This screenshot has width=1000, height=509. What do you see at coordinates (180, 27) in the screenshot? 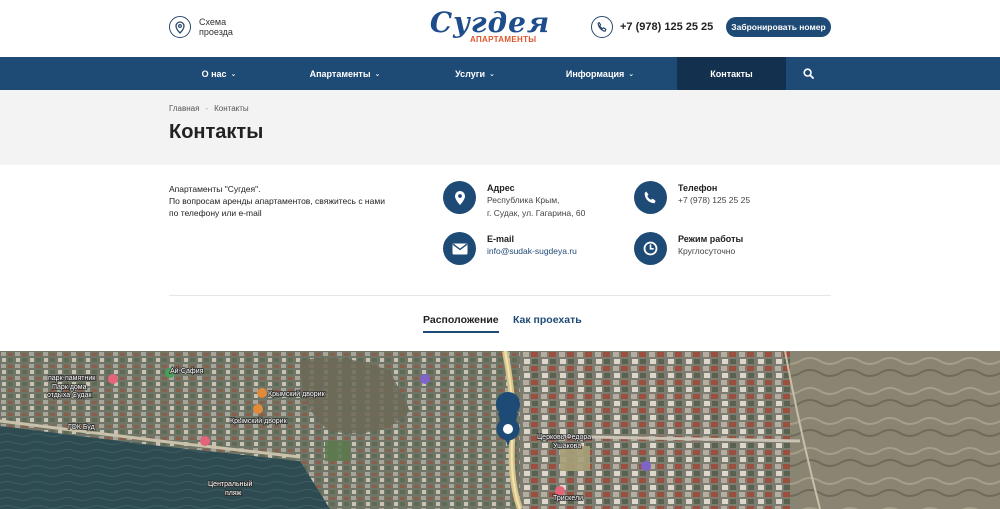
I see `location-pin-icon` at bounding box center [180, 27].